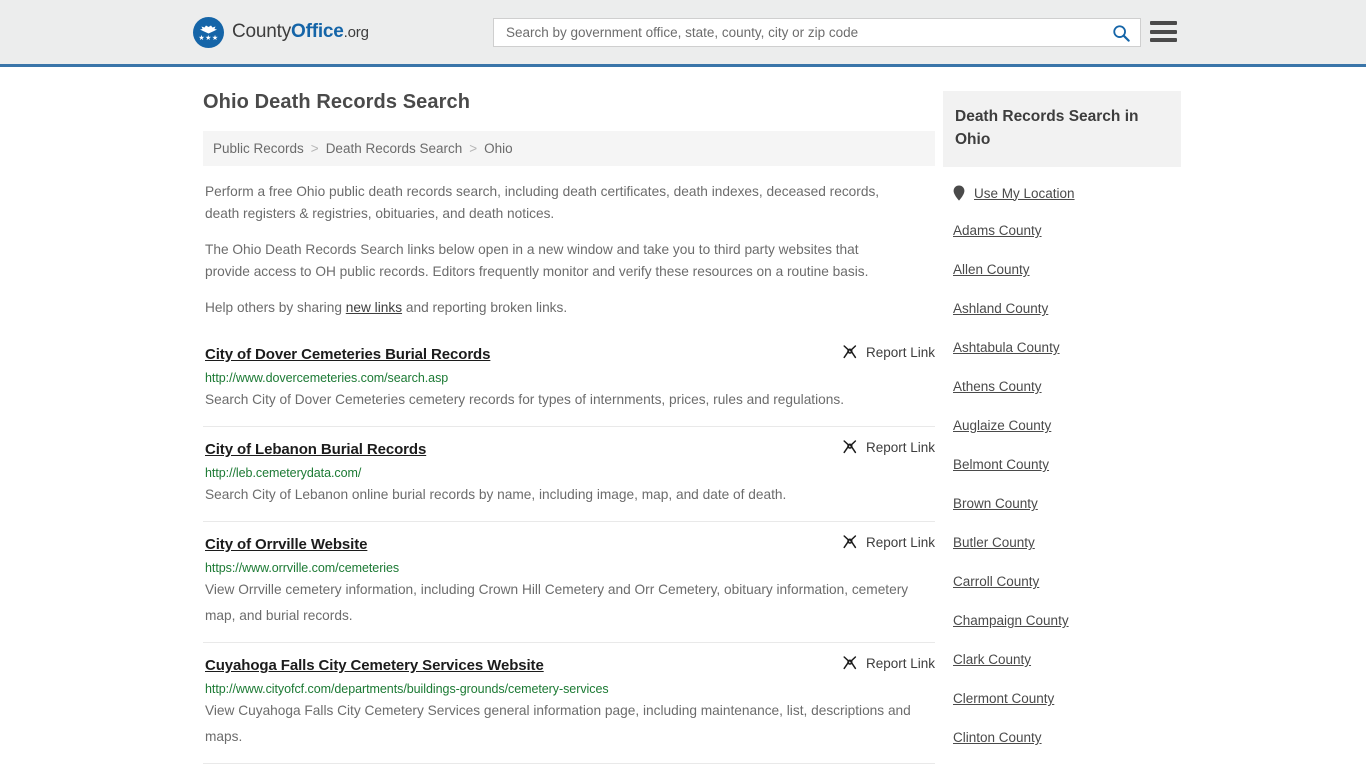  I want to click on search-input, so click(798, 32).